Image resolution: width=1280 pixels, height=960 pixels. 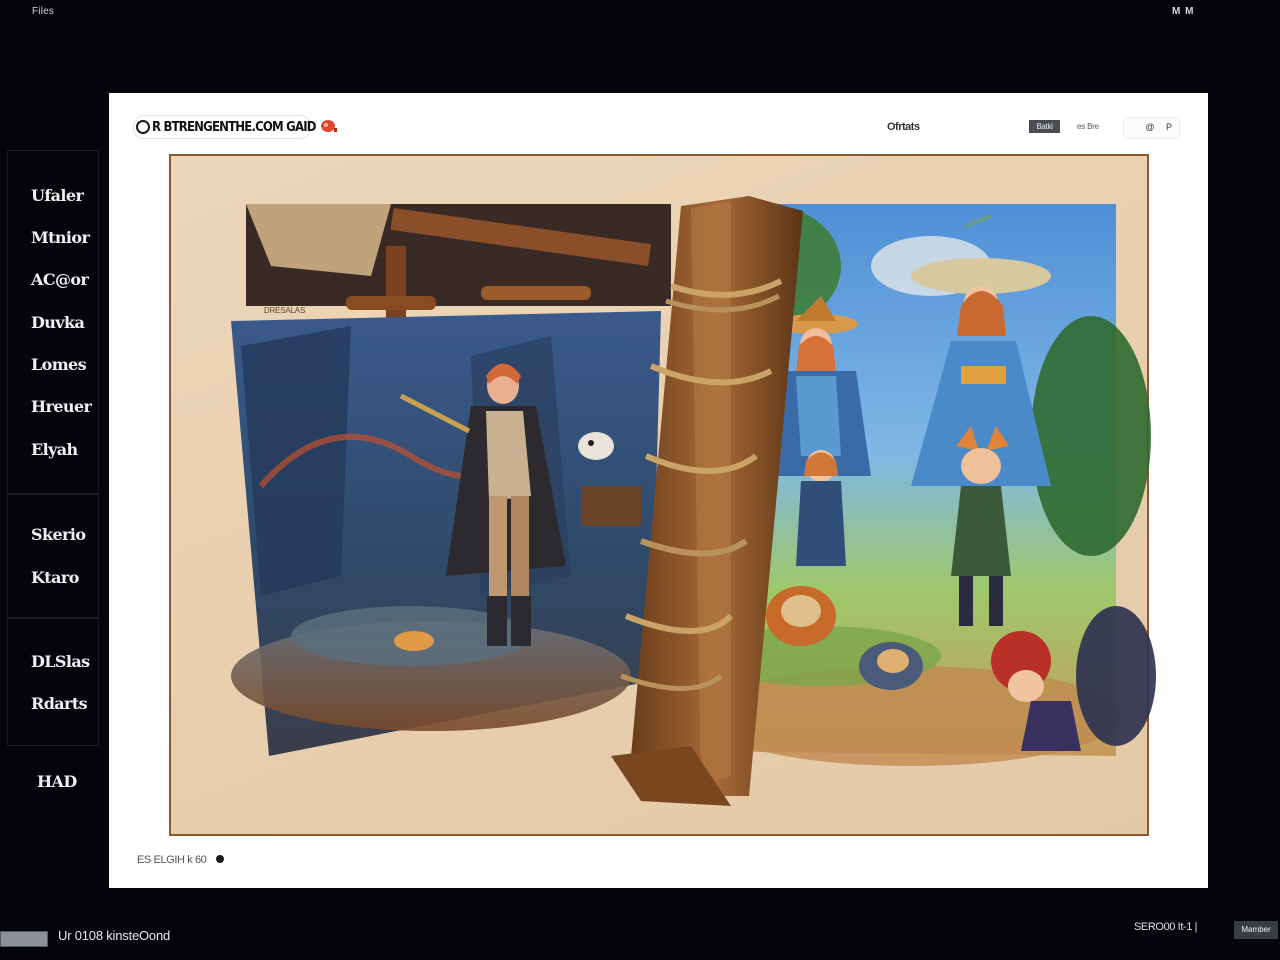 What do you see at coordinates (61, 406) in the screenshot?
I see `sidebar-item-6: Hreuer` at bounding box center [61, 406].